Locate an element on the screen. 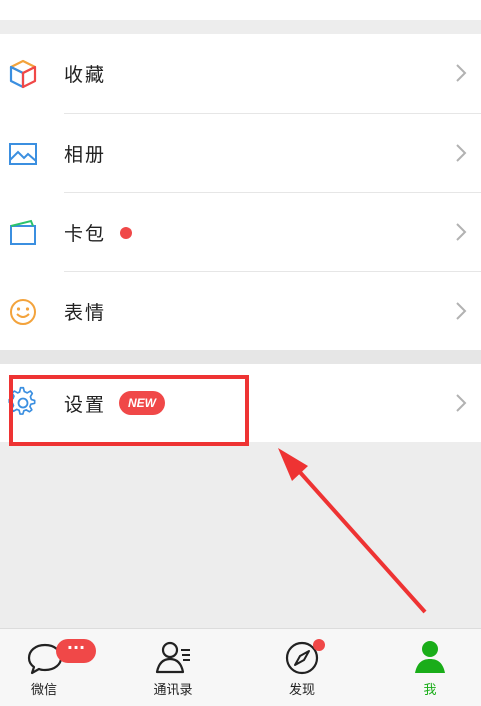  tab-me: 我 is located at coordinates (425, 667).